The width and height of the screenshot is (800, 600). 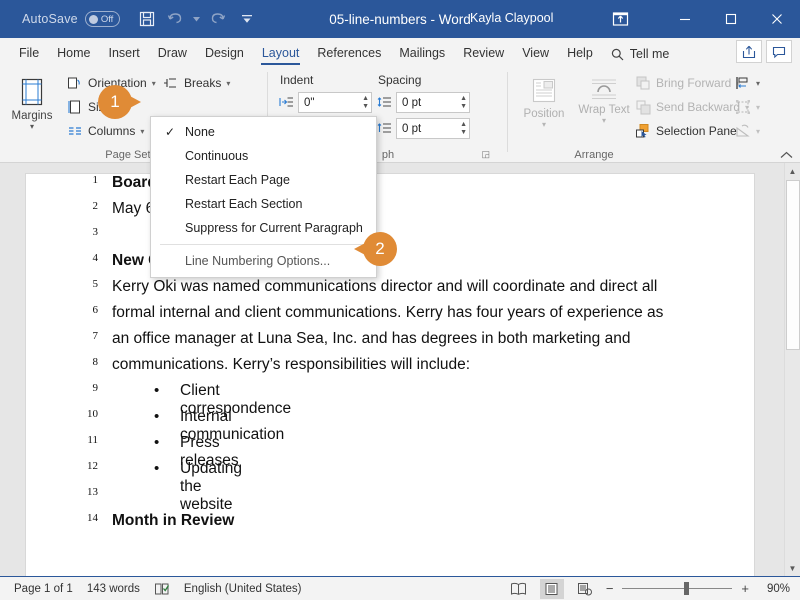 What do you see at coordinates (113, 589) in the screenshot?
I see `word-count: 143 words` at bounding box center [113, 589].